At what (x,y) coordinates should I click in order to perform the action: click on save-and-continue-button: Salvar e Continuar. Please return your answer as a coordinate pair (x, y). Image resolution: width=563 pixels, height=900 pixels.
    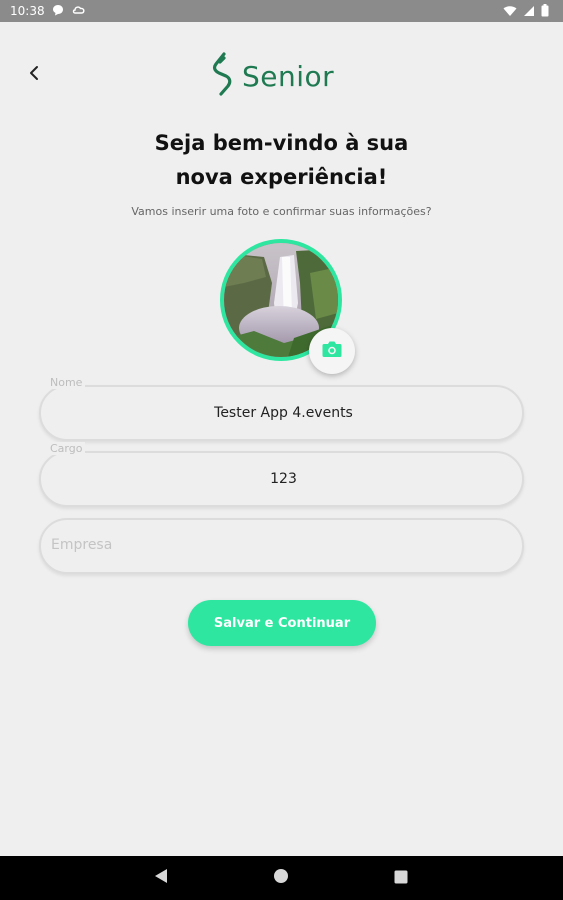
    Looking at the image, I should click on (282, 623).